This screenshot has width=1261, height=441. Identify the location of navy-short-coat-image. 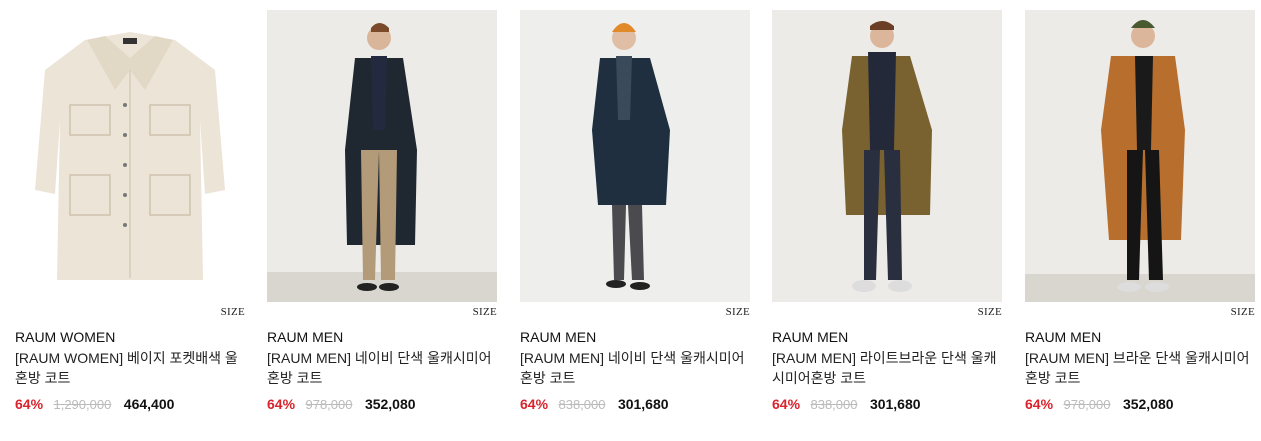
(635, 156).